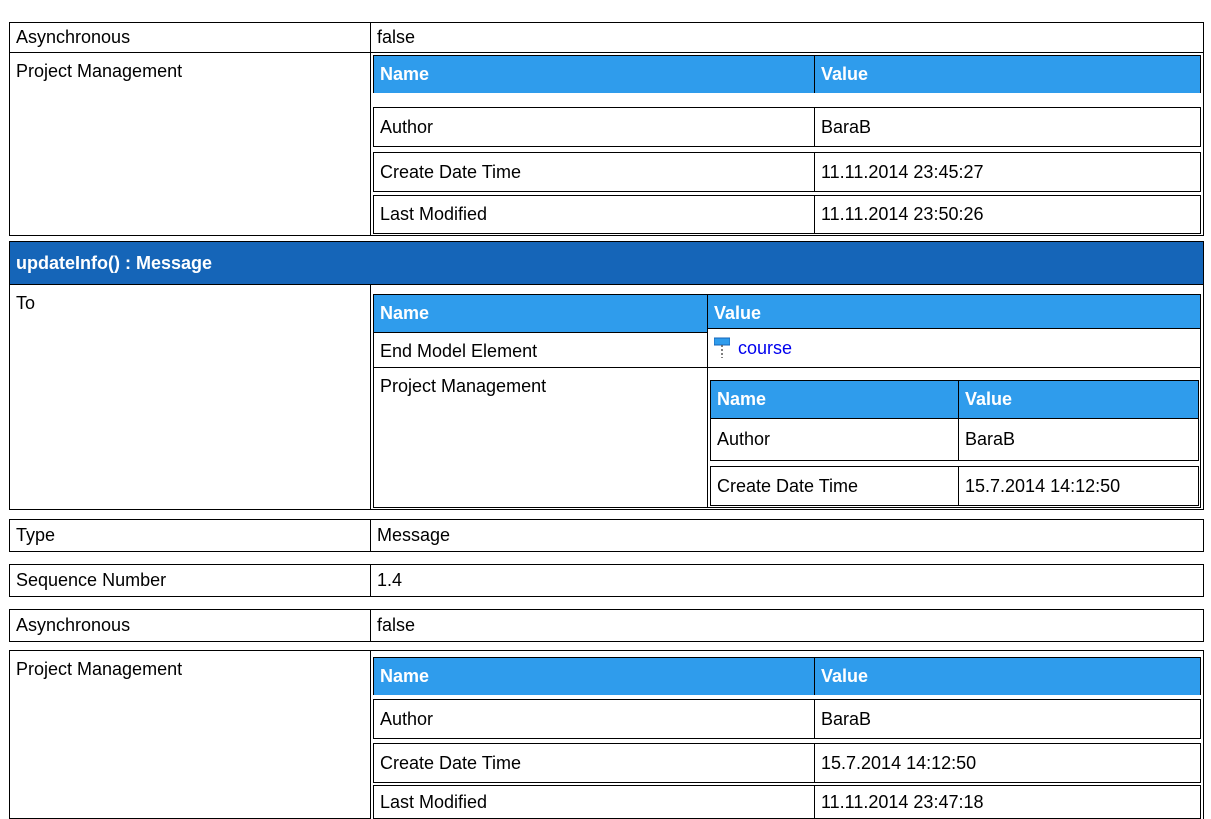 The width and height of the screenshot is (1211, 819). What do you see at coordinates (787, 580) in the screenshot?
I see `sequence-number-value: 1.4` at bounding box center [787, 580].